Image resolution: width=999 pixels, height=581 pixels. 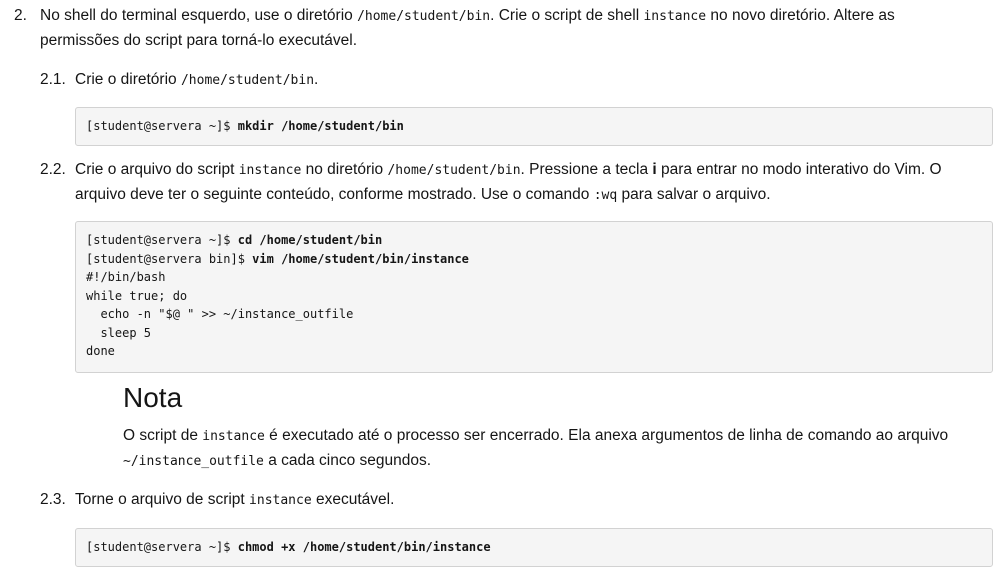 I want to click on note-title: Nota, so click(x=153, y=397).